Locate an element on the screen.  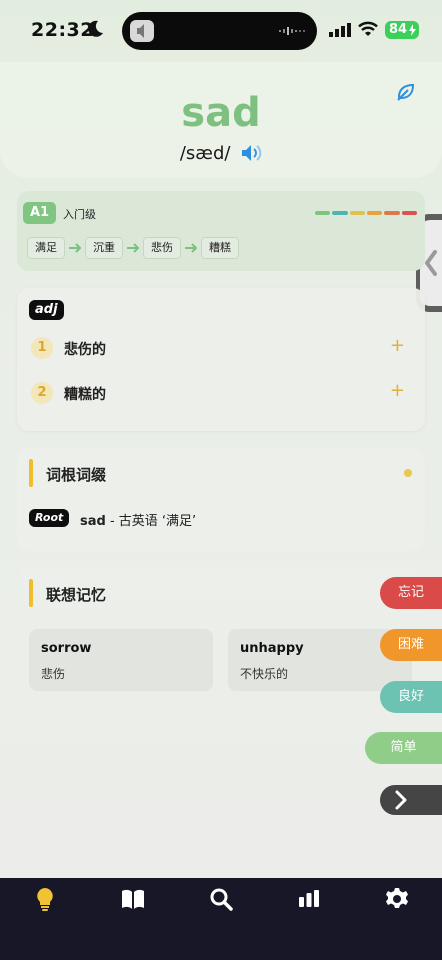
signal-icon is located at coordinates (340, 30).